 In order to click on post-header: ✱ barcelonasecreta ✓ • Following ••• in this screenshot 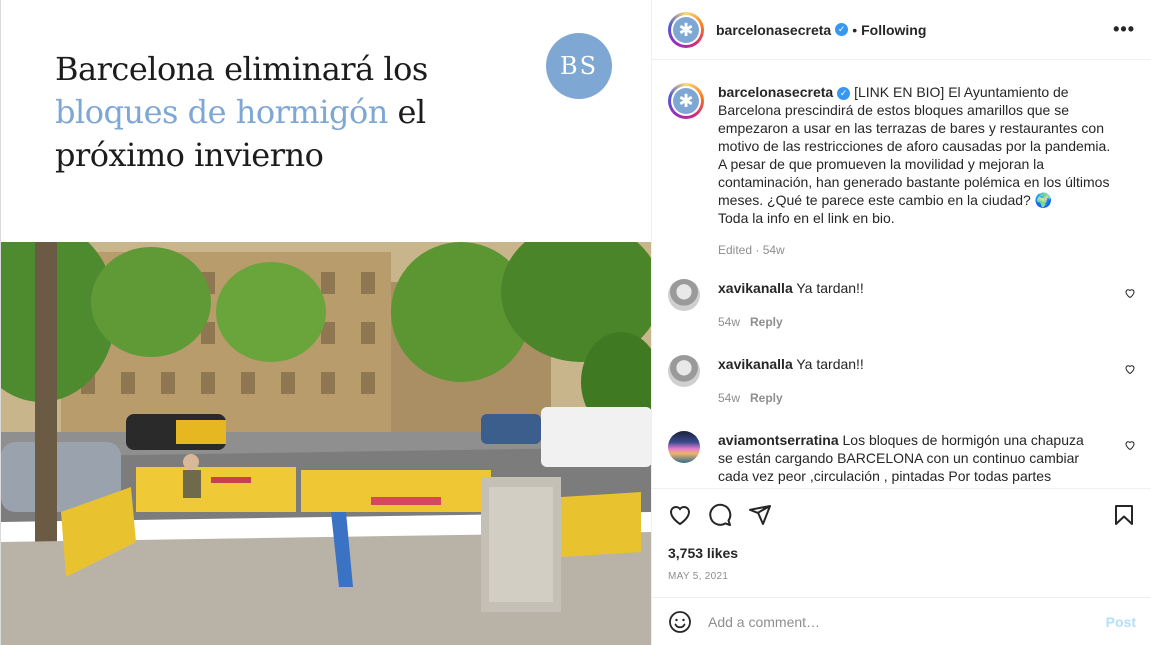, I will do `click(901, 30)`.